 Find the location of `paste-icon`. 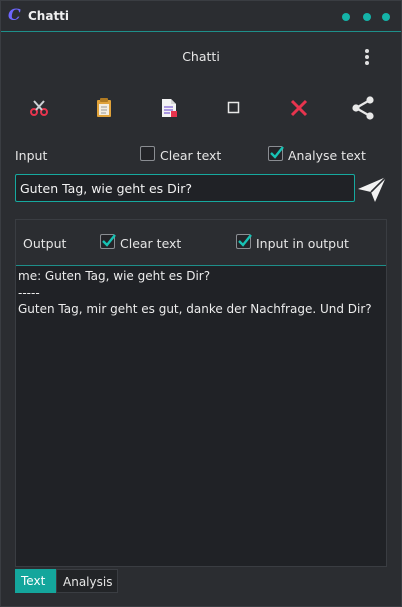

paste-icon is located at coordinates (104, 108).